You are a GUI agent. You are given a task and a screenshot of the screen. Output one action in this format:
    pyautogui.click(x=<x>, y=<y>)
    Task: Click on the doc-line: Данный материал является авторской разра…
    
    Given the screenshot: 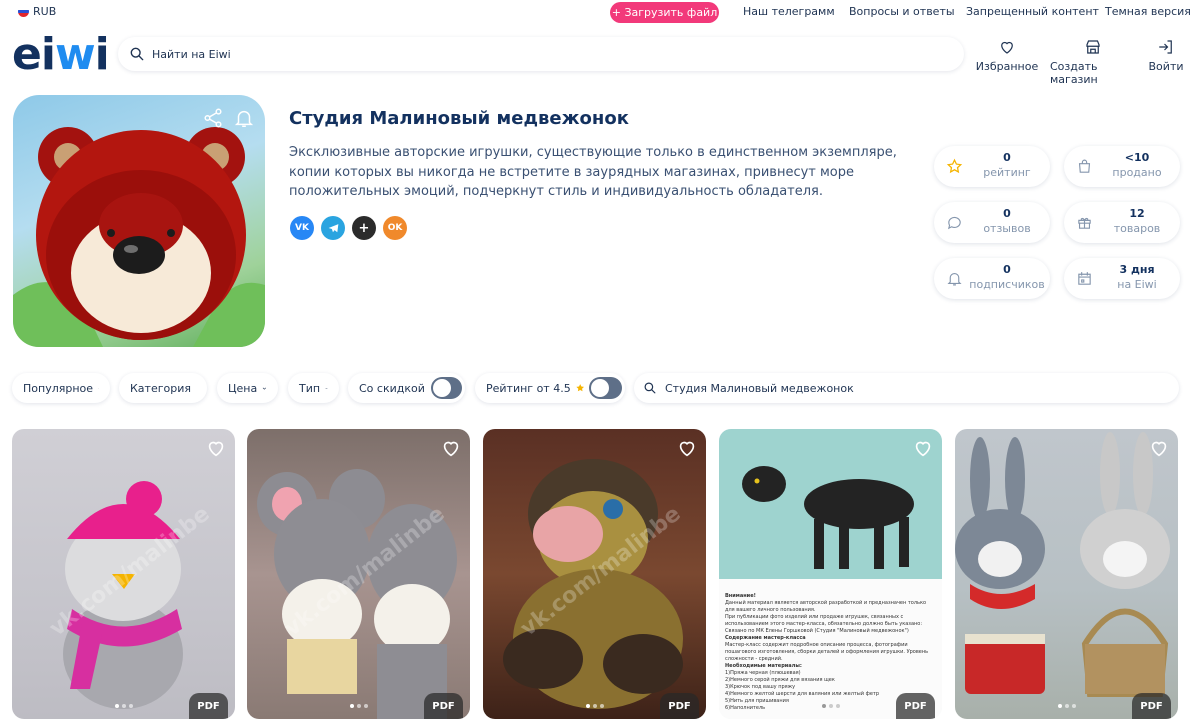 What is the action you would take?
    pyautogui.click(x=826, y=606)
    